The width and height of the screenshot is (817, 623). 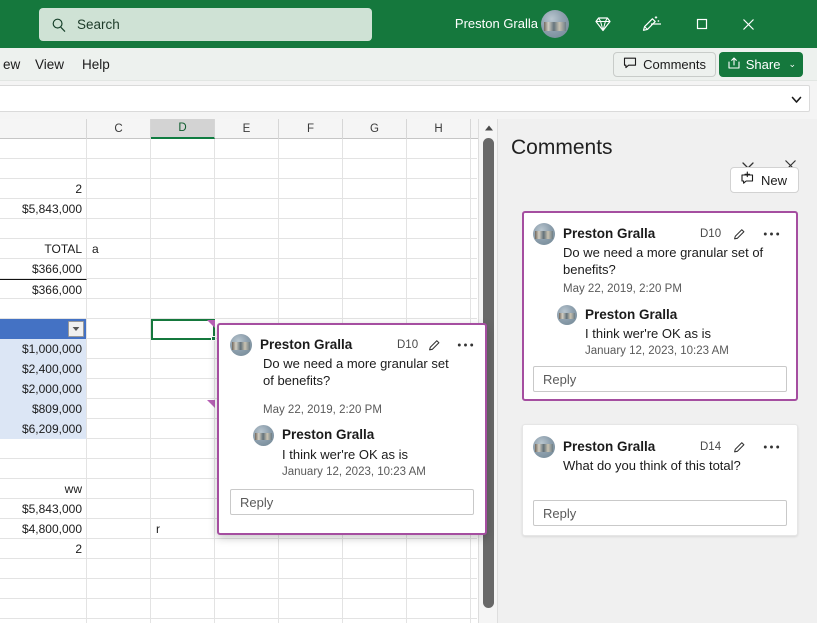 What do you see at coordinates (183, 529) in the screenshot?
I see `grid-cell: r` at bounding box center [183, 529].